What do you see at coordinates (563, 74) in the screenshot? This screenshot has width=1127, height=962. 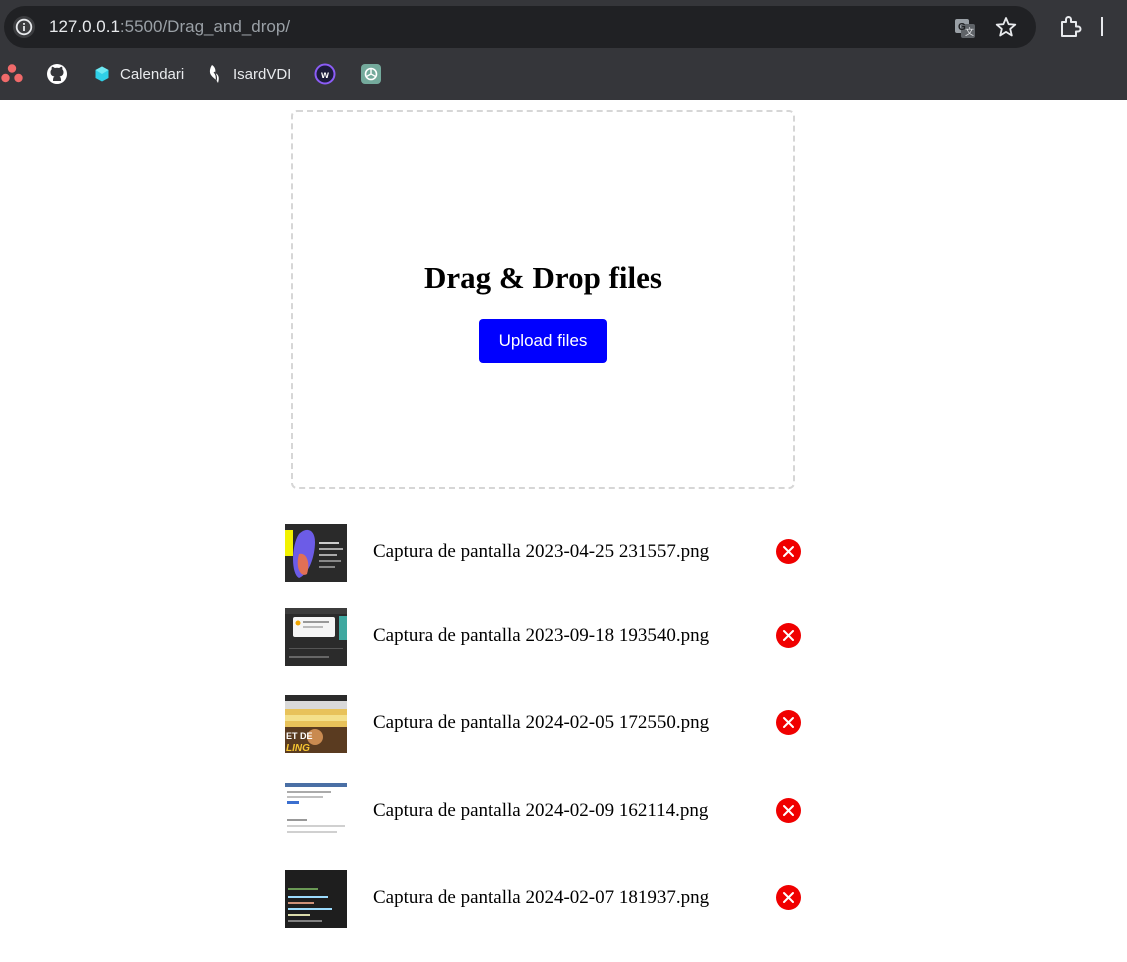 I see `bookmarks-bar: Calendari IsardVDI w` at bounding box center [563, 74].